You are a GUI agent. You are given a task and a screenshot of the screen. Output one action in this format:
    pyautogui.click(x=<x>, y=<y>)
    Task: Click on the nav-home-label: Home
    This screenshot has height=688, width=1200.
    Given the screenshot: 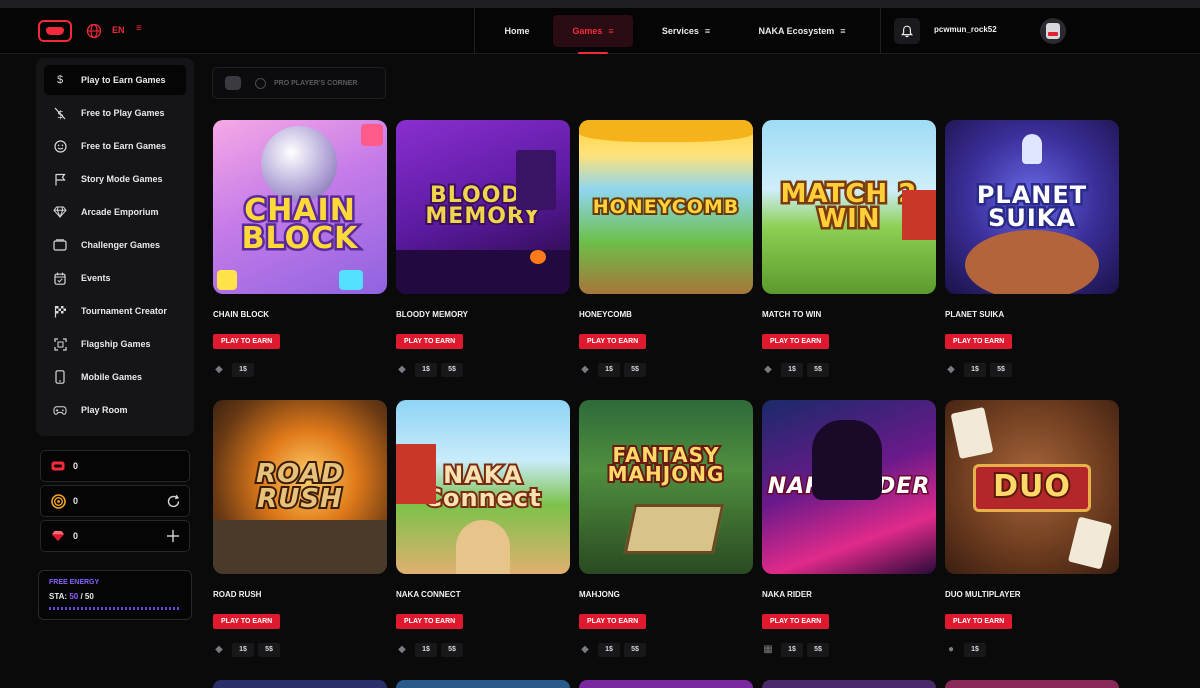 What is the action you would take?
    pyautogui.click(x=517, y=31)
    